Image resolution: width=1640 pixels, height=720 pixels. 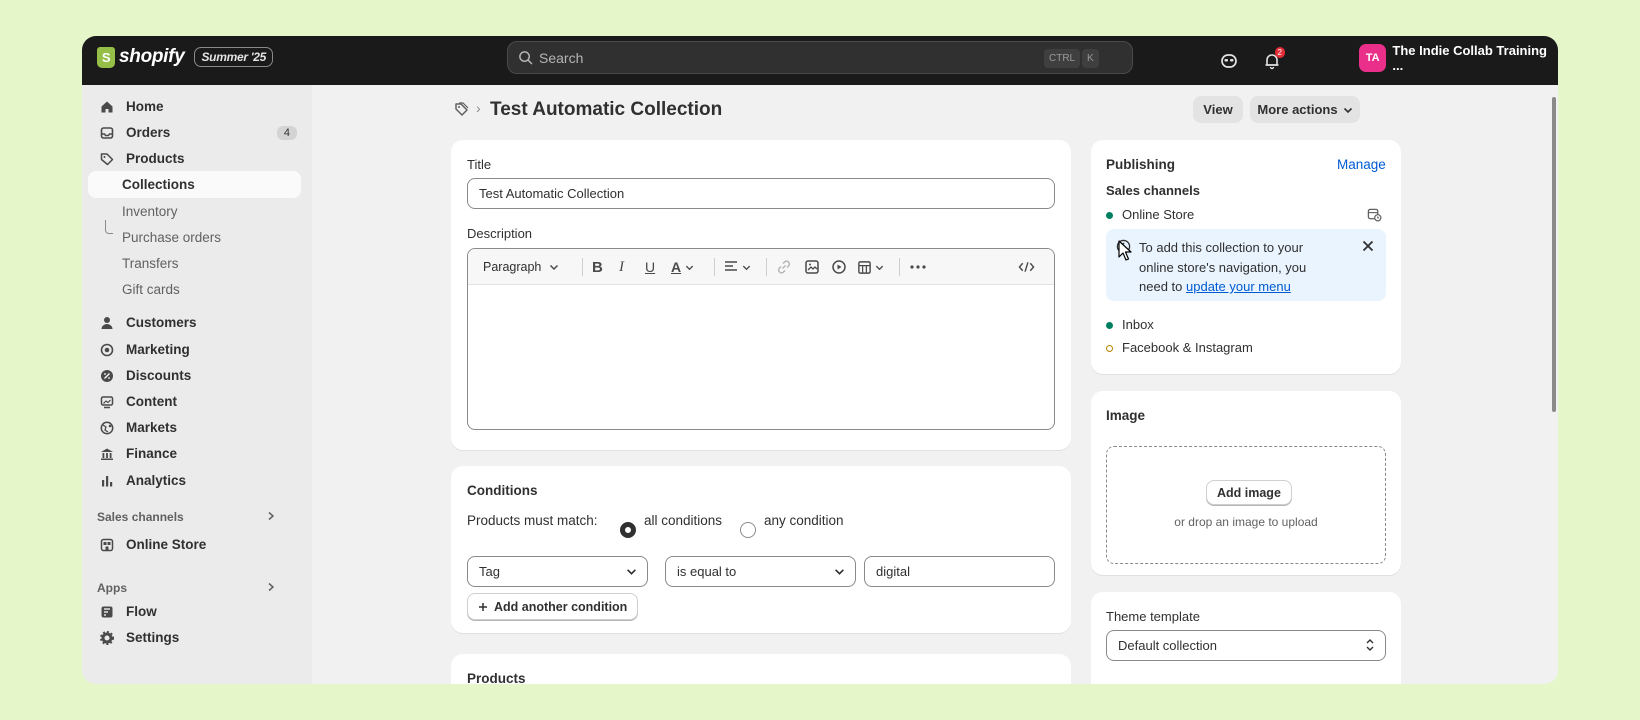 What do you see at coordinates (1297, 109) in the screenshot?
I see `more-actions-label: More actions` at bounding box center [1297, 109].